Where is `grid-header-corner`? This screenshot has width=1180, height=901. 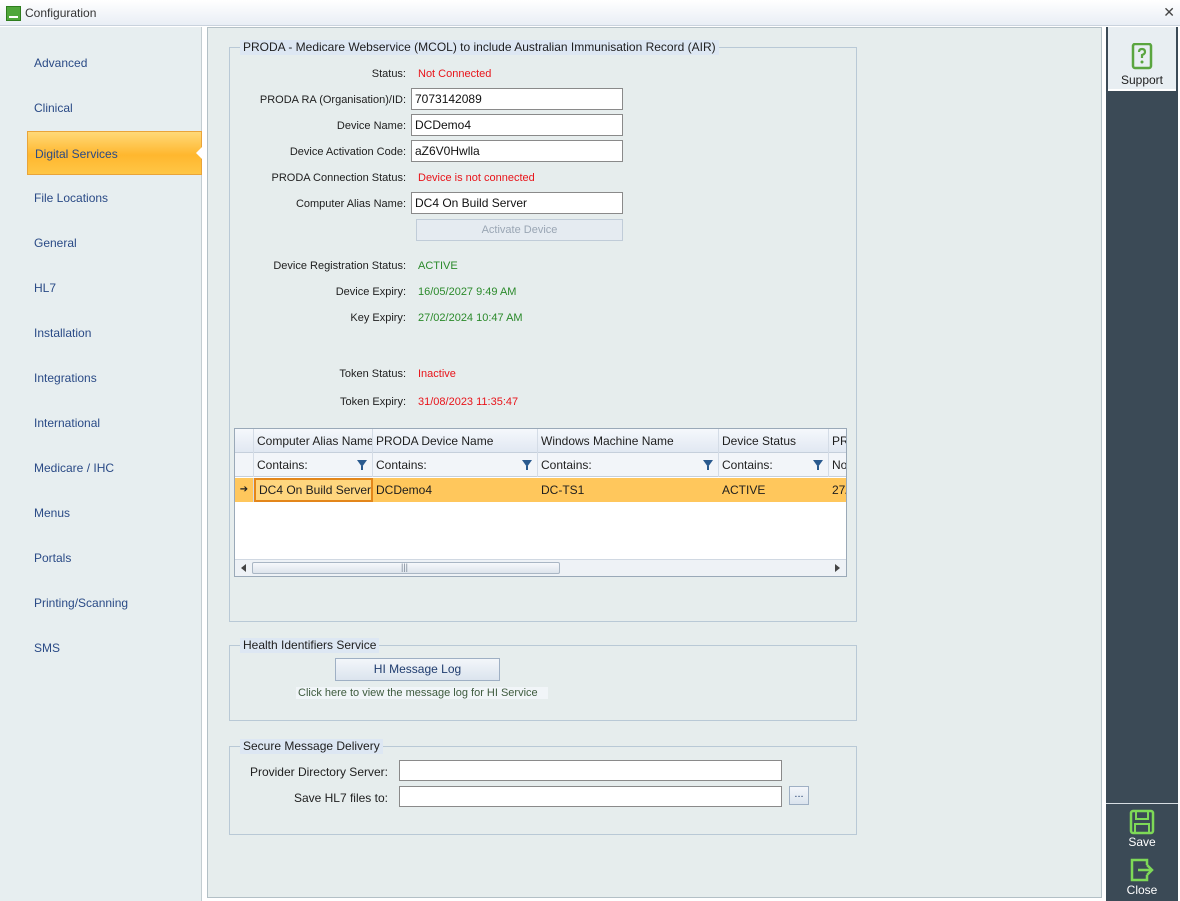
grid-header-corner is located at coordinates (244, 441).